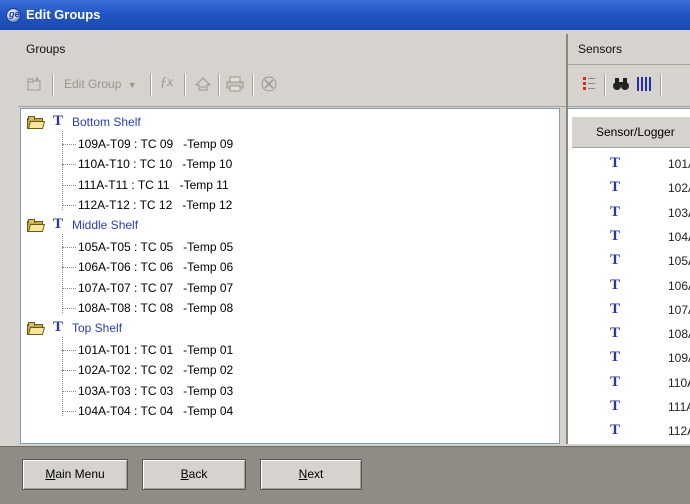  Describe the element at coordinates (292, 49) in the screenshot. I see `groups-panel-header` at that location.